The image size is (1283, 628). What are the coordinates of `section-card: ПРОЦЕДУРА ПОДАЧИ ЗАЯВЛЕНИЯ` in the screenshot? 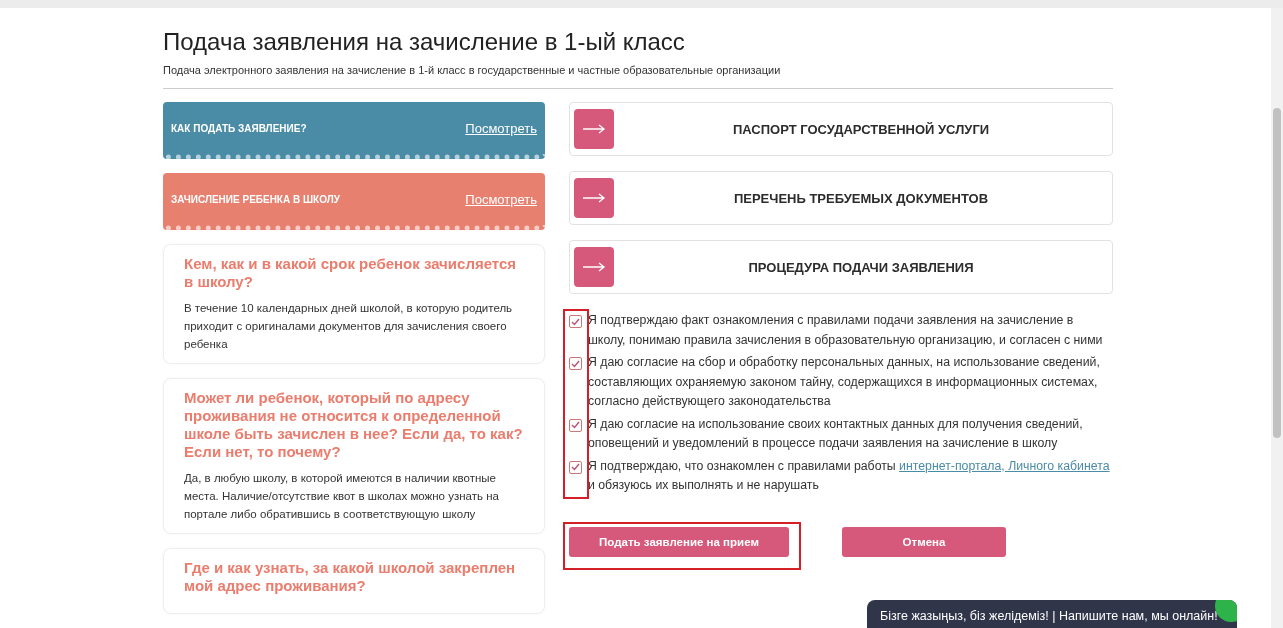 It's located at (841, 267).